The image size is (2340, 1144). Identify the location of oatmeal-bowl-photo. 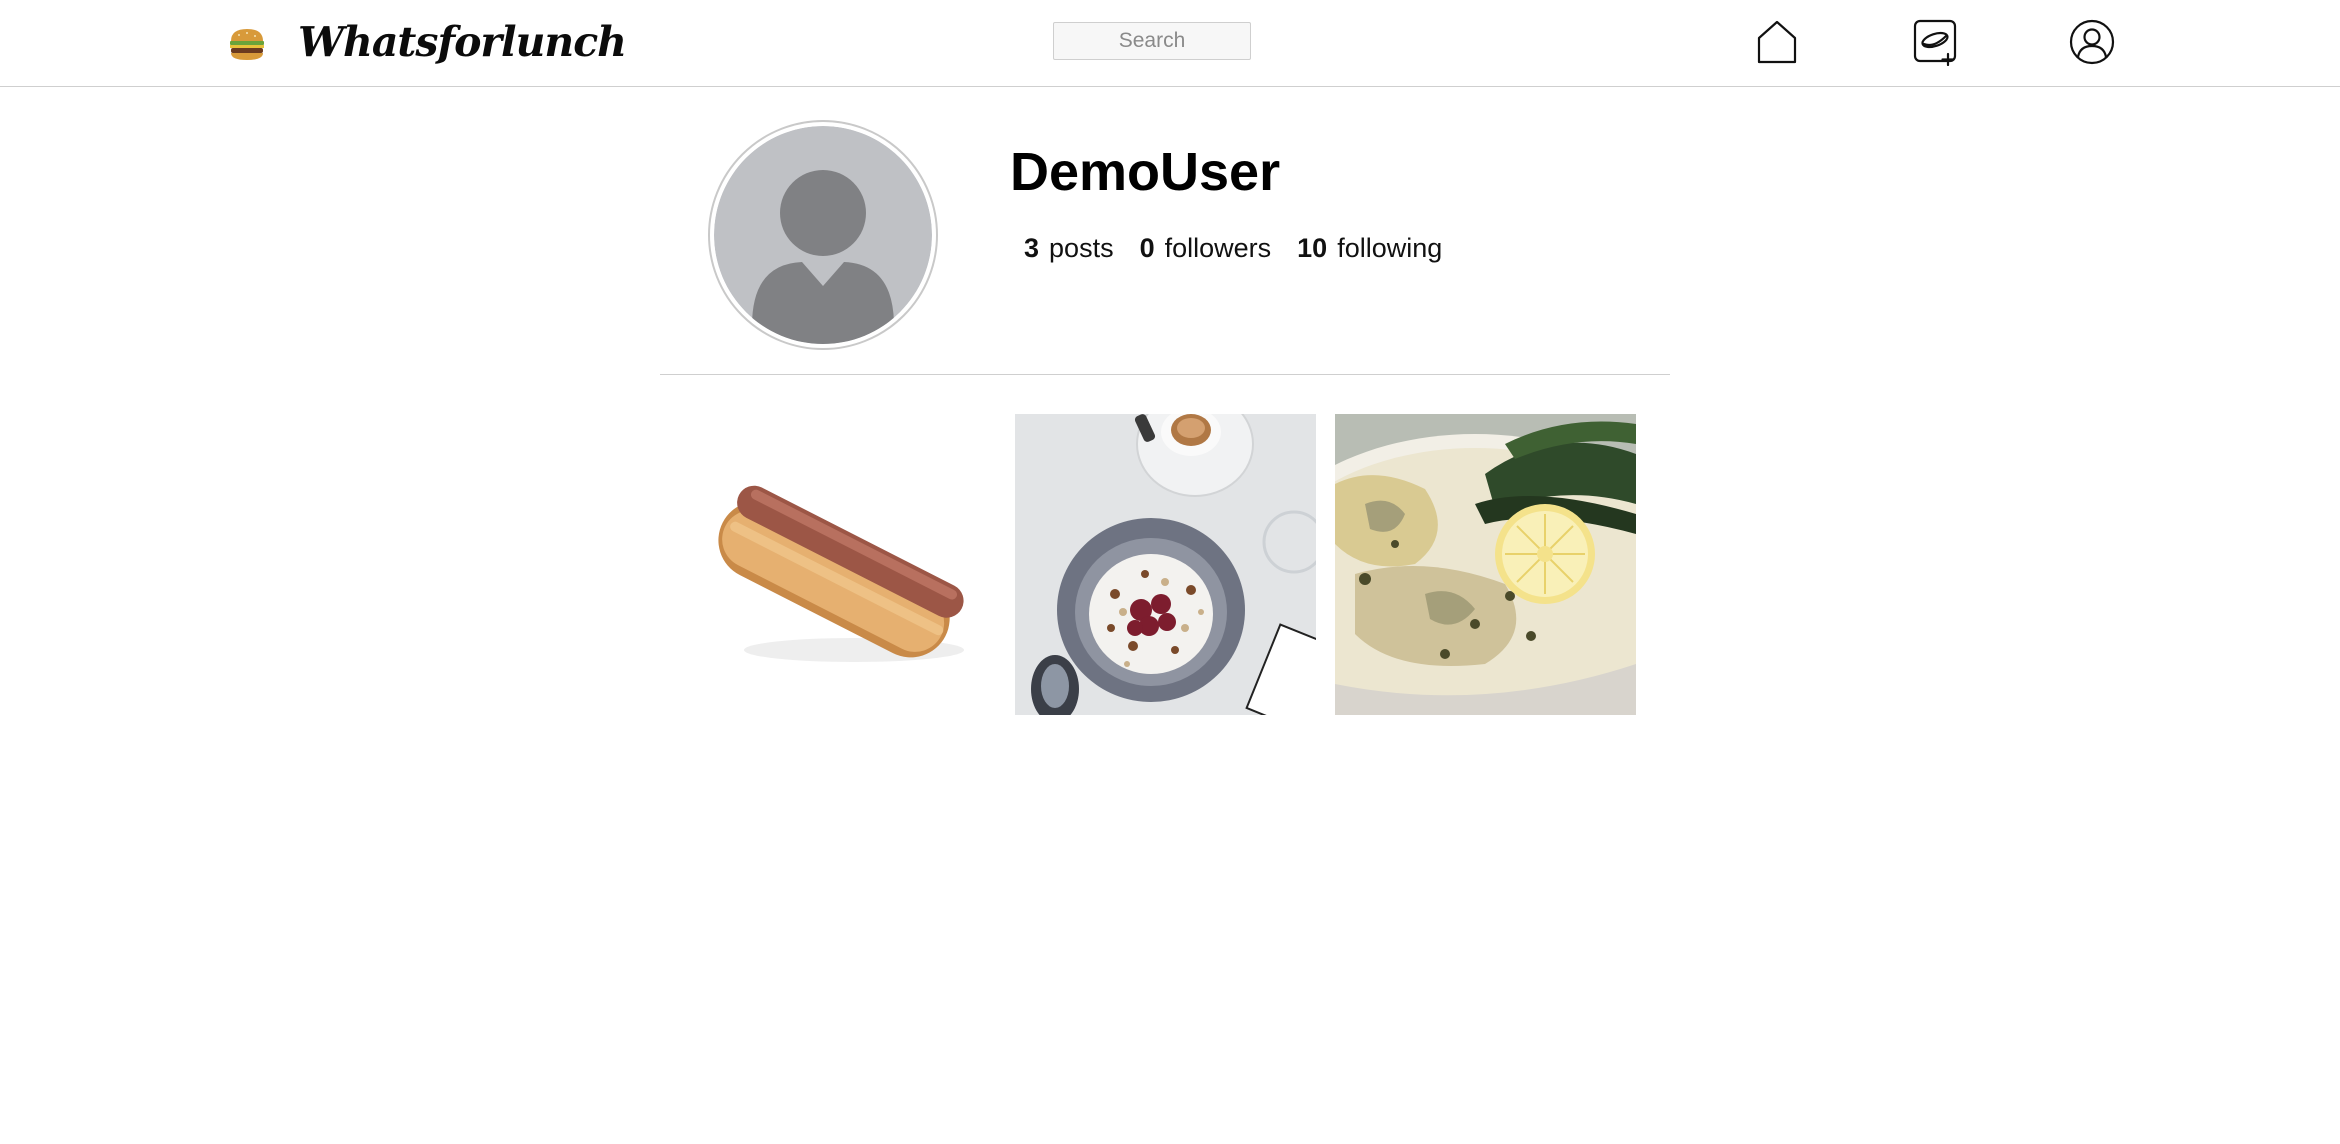
(1165, 564).